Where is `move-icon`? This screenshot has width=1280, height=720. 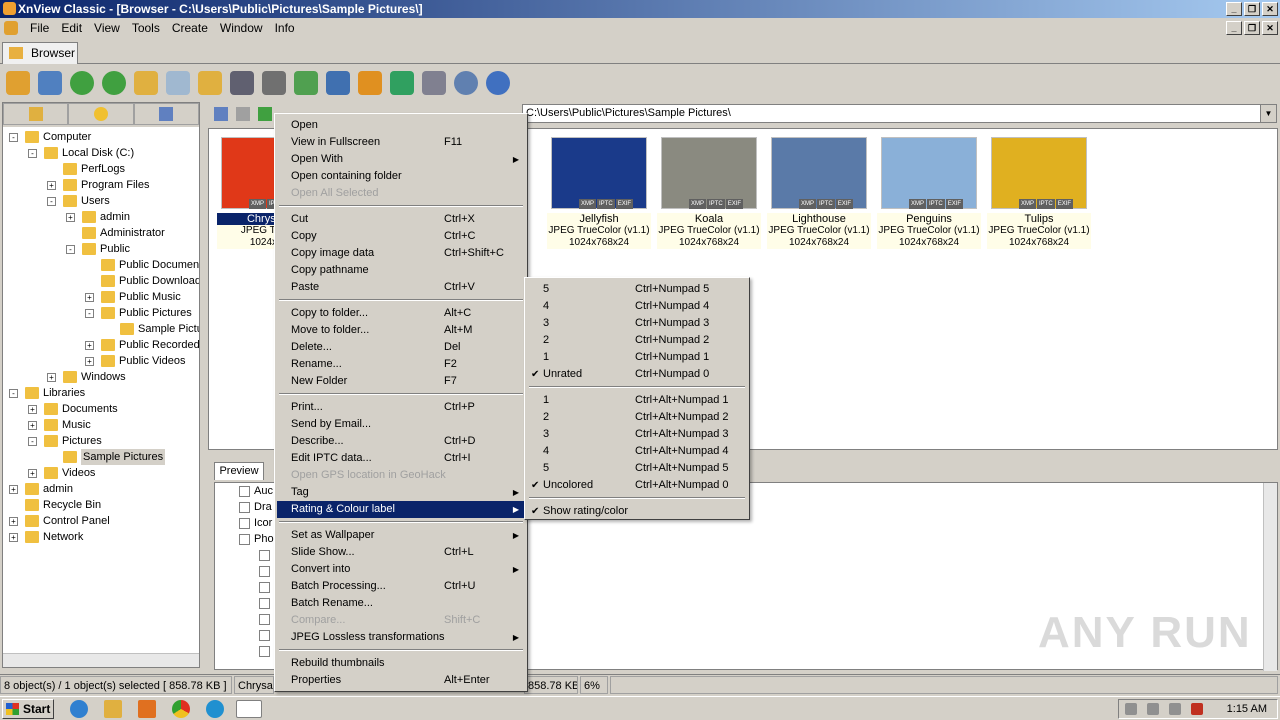
move-icon is located at coordinates (210, 83).